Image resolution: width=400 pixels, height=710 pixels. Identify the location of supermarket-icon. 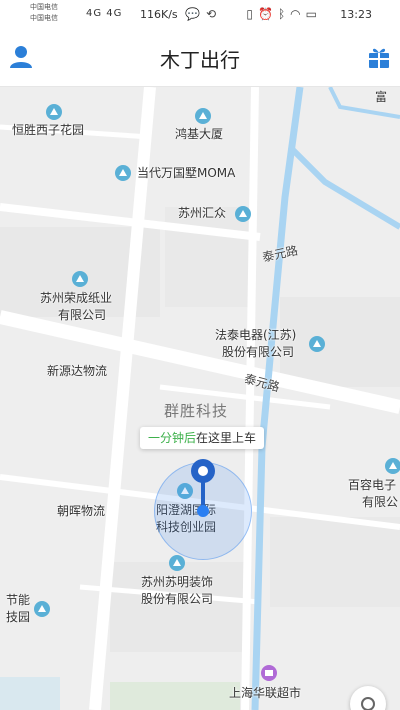
(269, 673).